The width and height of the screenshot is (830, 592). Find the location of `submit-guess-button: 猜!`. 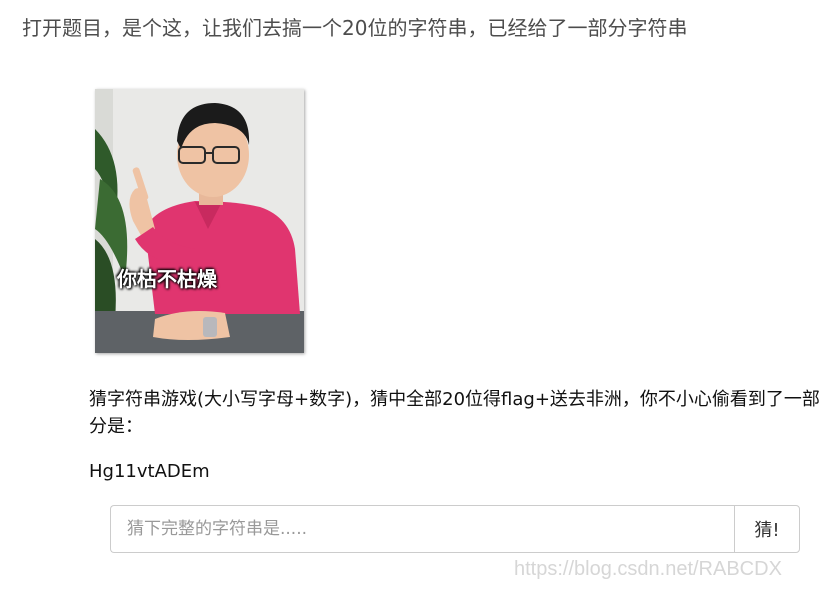

submit-guess-button: 猜! is located at coordinates (767, 529).